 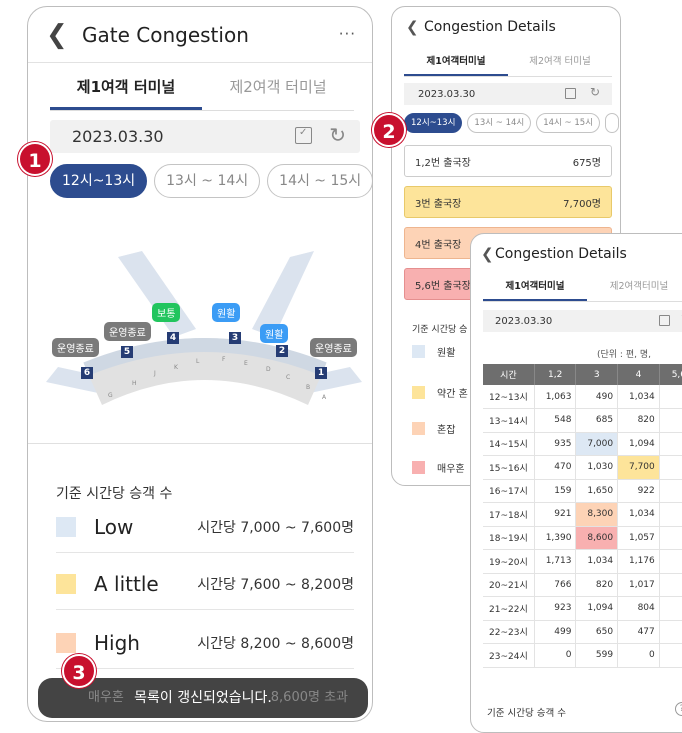 I want to click on count-cell: 685, so click(x=597, y=420).